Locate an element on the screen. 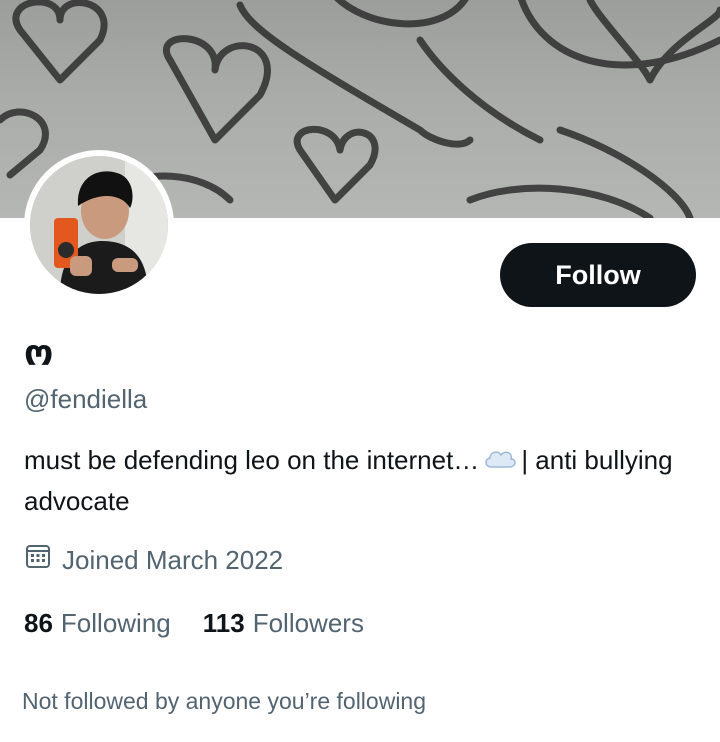  followers-label: Followers is located at coordinates (308, 623).